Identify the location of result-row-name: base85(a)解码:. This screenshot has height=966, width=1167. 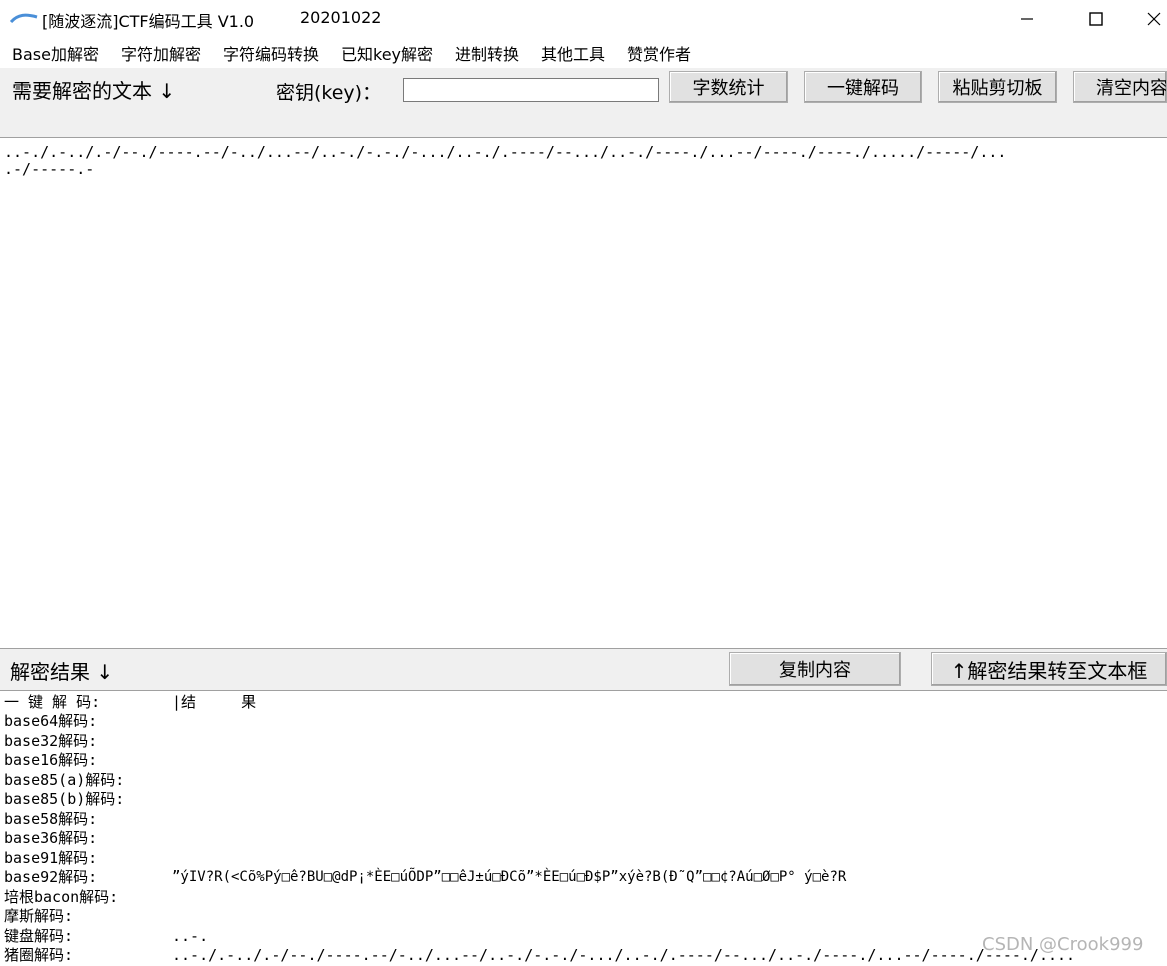
(64, 780).